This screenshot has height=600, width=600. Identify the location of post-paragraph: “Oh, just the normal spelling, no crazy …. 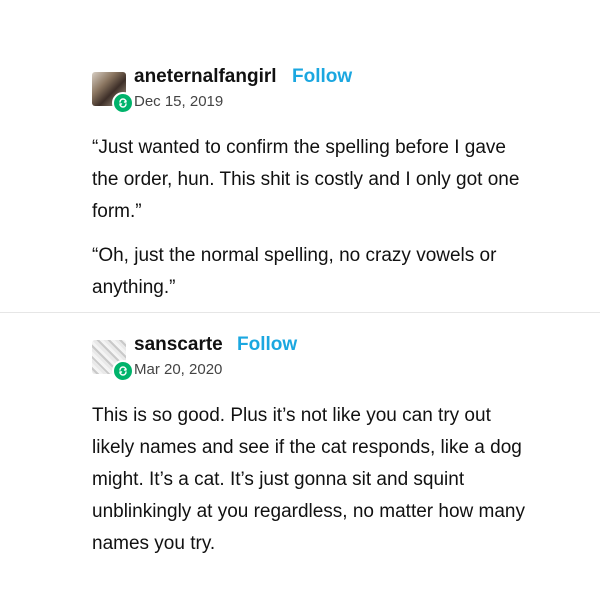
(294, 271).